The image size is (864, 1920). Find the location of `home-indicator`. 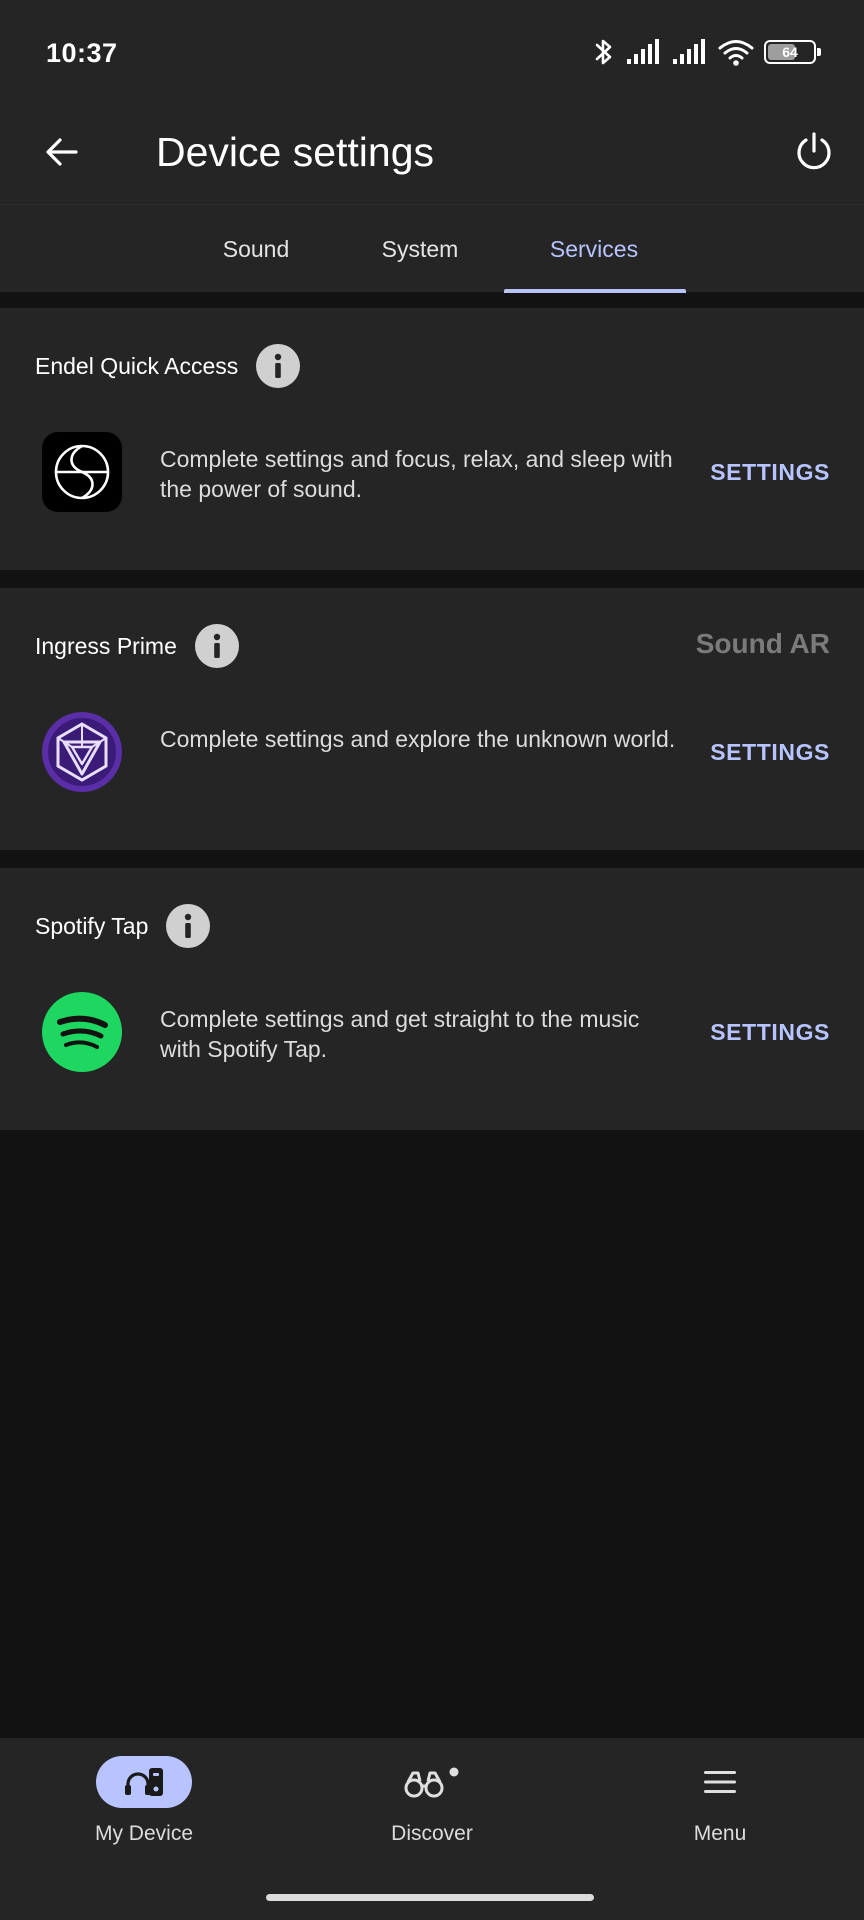

home-indicator is located at coordinates (430, 1897).